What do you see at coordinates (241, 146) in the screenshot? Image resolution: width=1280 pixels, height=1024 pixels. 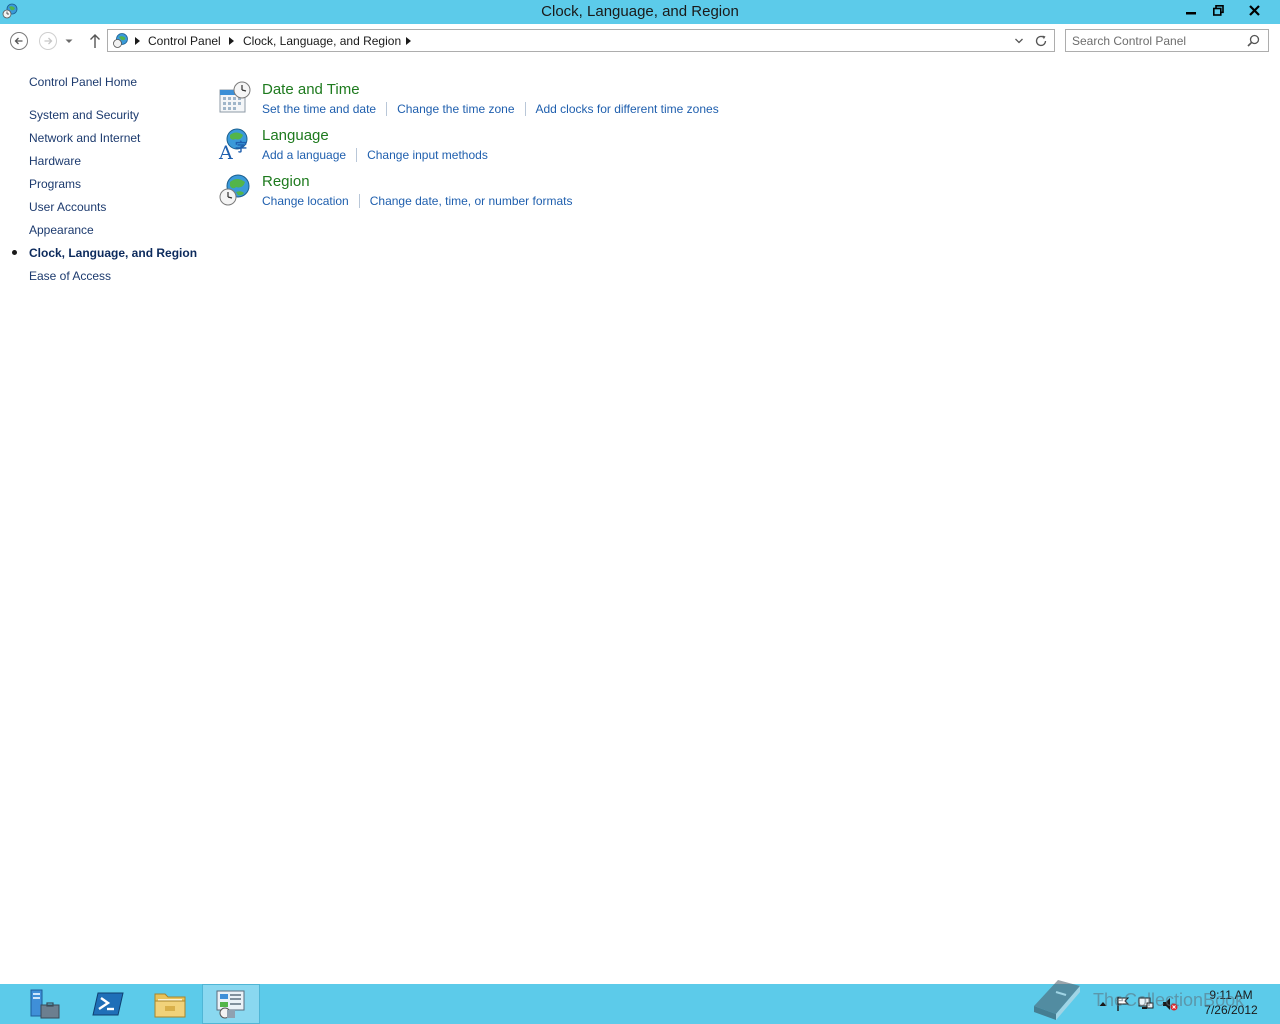 I see `svg-text: 字` at bounding box center [241, 146].